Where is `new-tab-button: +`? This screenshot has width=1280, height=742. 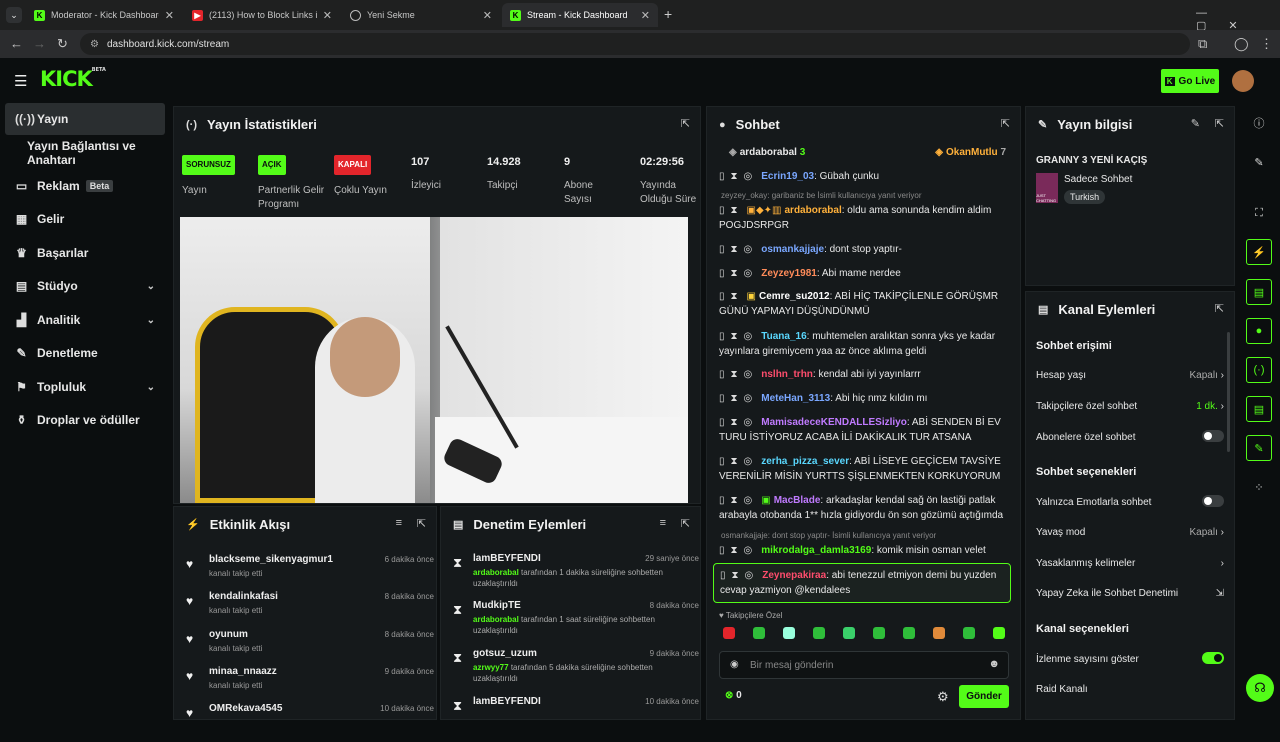 new-tab-button: + is located at coordinates (668, 14).